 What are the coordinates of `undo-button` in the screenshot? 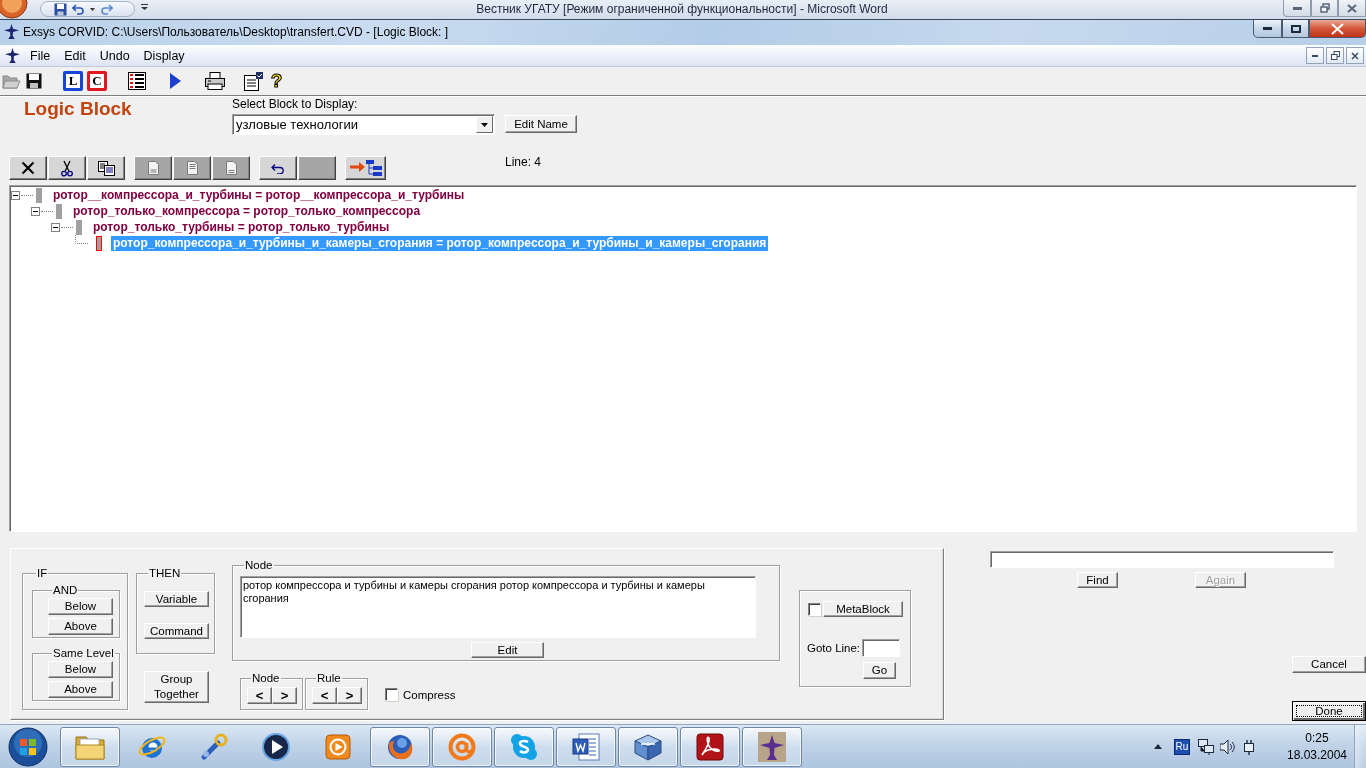 It's located at (278, 168).